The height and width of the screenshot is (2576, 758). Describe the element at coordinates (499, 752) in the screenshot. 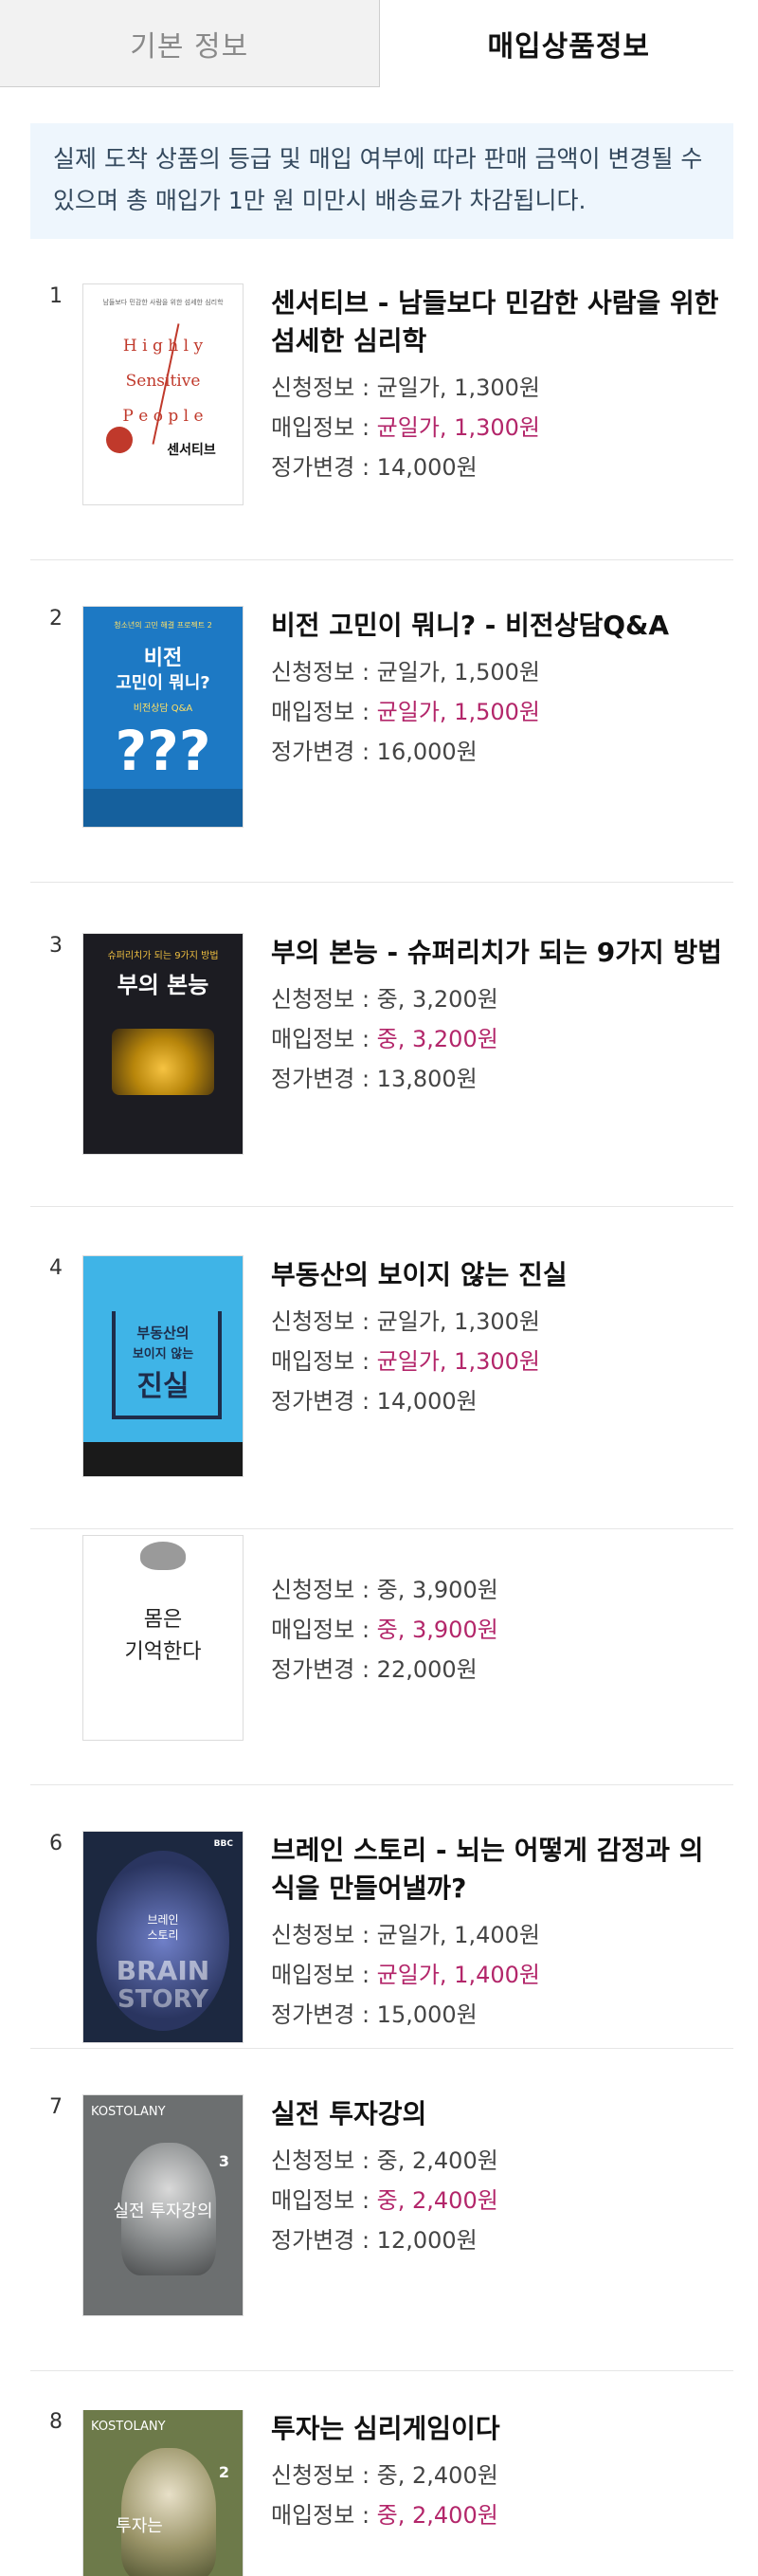

I see `price-change-row: 정가변경 : 16,000원` at that location.